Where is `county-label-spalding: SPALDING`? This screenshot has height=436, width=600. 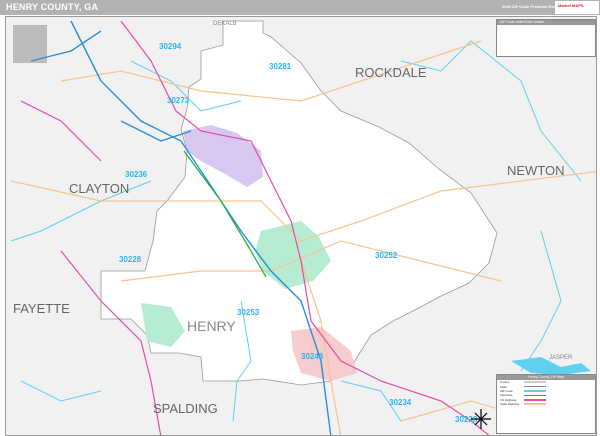 county-label-spalding: SPALDING is located at coordinates (185, 408).